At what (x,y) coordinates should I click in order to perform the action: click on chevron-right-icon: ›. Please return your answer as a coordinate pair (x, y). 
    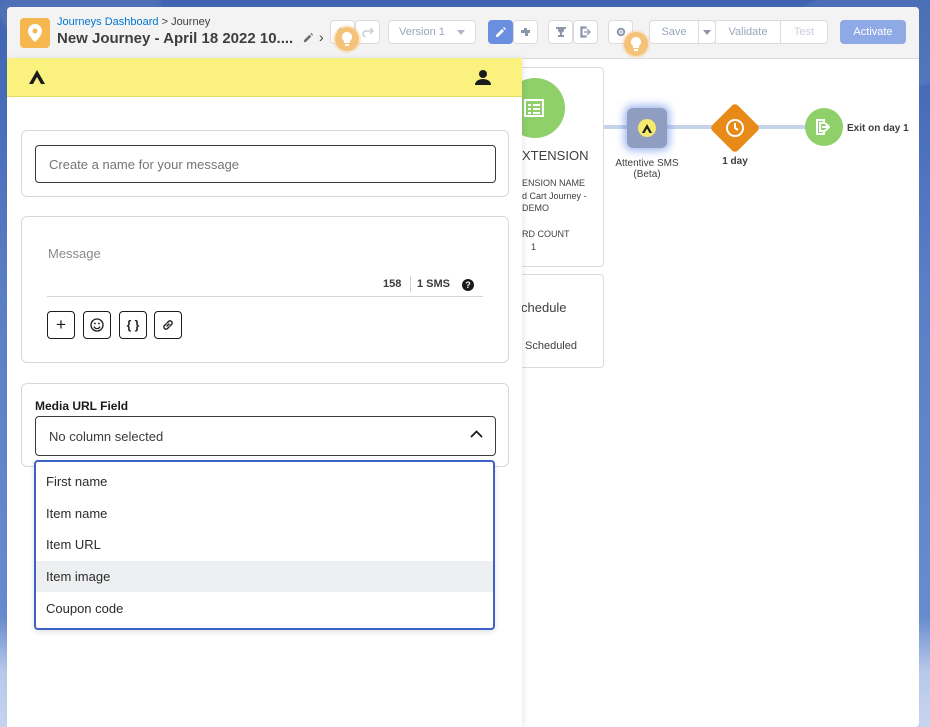
    Looking at the image, I should click on (321, 37).